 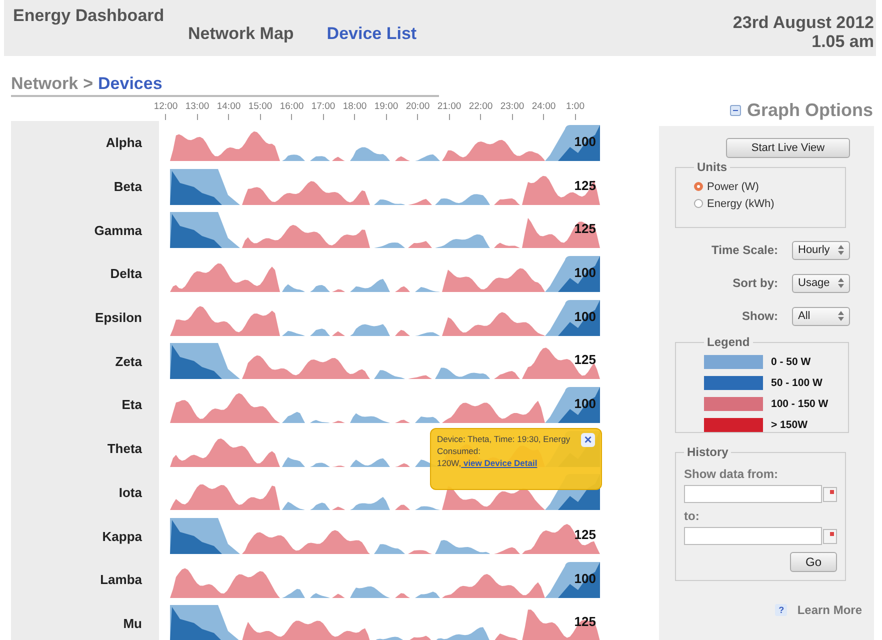 What do you see at coordinates (735, 110) in the screenshot?
I see `collapse-icon` at bounding box center [735, 110].